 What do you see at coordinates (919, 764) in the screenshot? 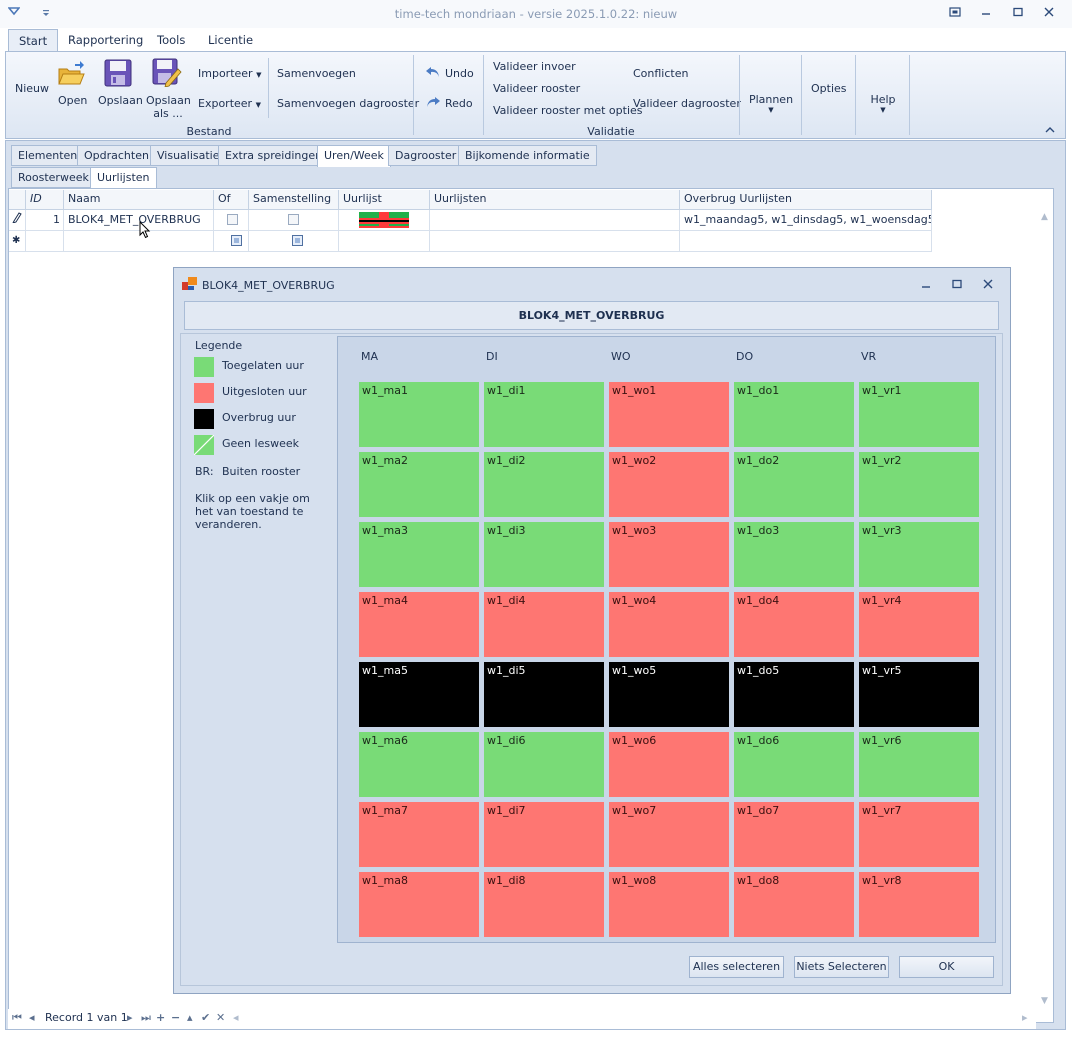
I see `hour-cell: w1_vr6` at bounding box center [919, 764].